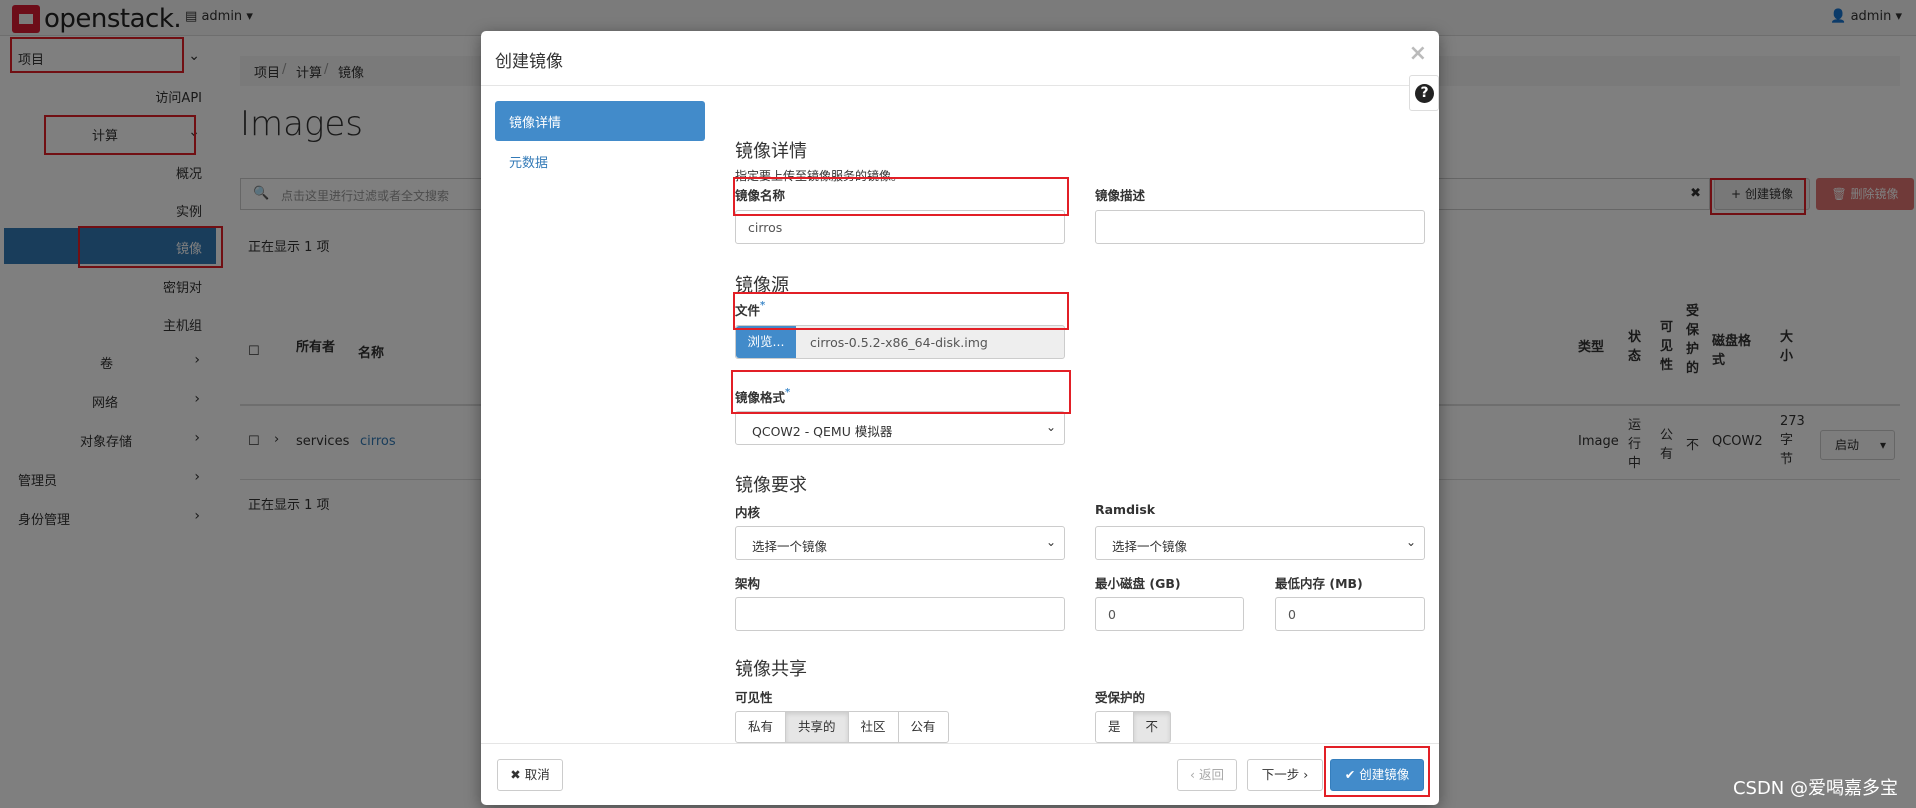 This screenshot has height=808, width=1916. I want to click on next-label: 下一步, so click(1280, 774).